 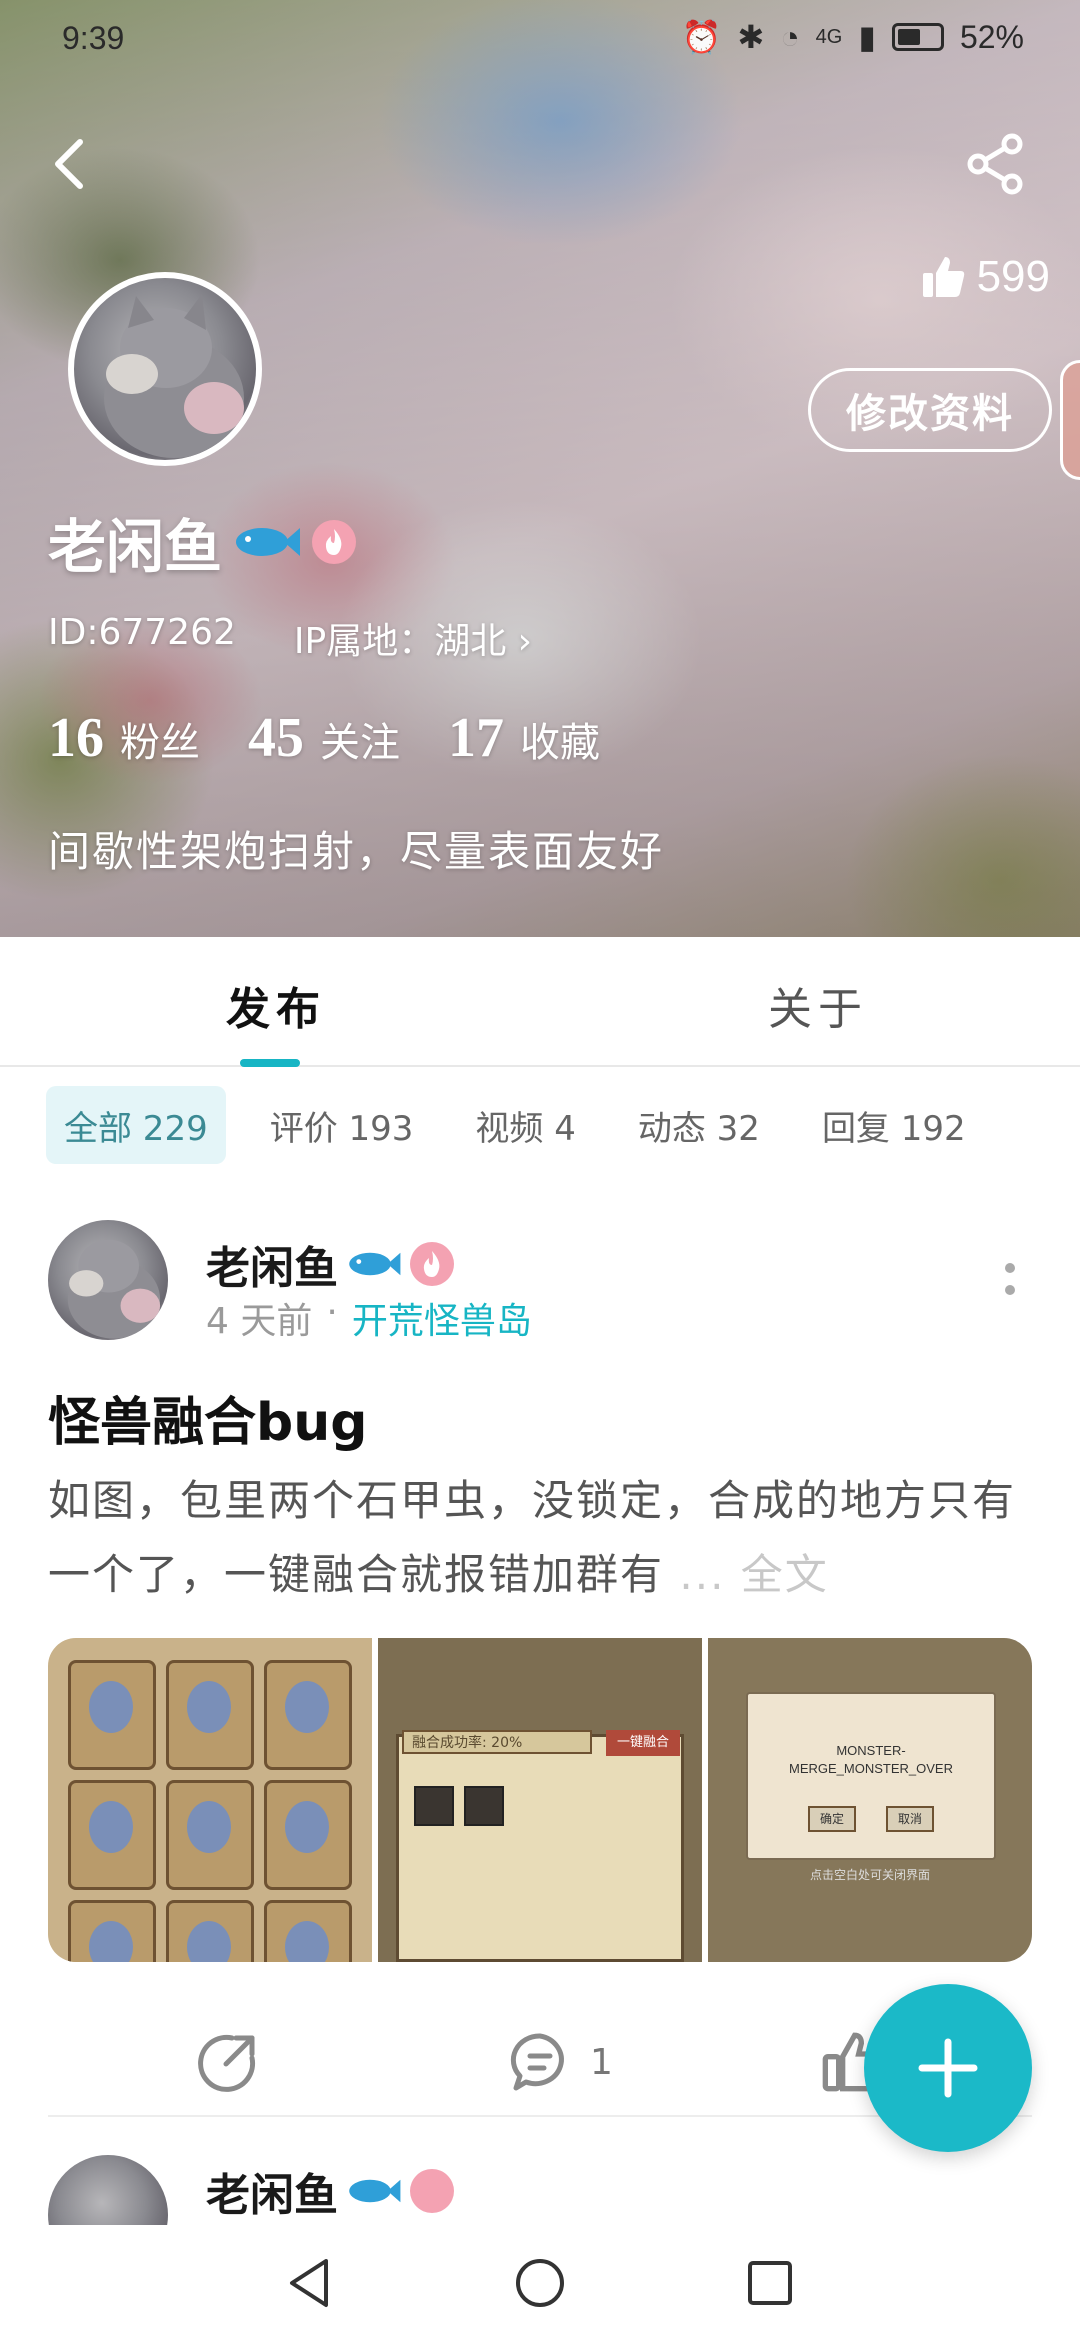 What do you see at coordinates (165, 369) in the screenshot?
I see `profile-avatar` at bounding box center [165, 369].